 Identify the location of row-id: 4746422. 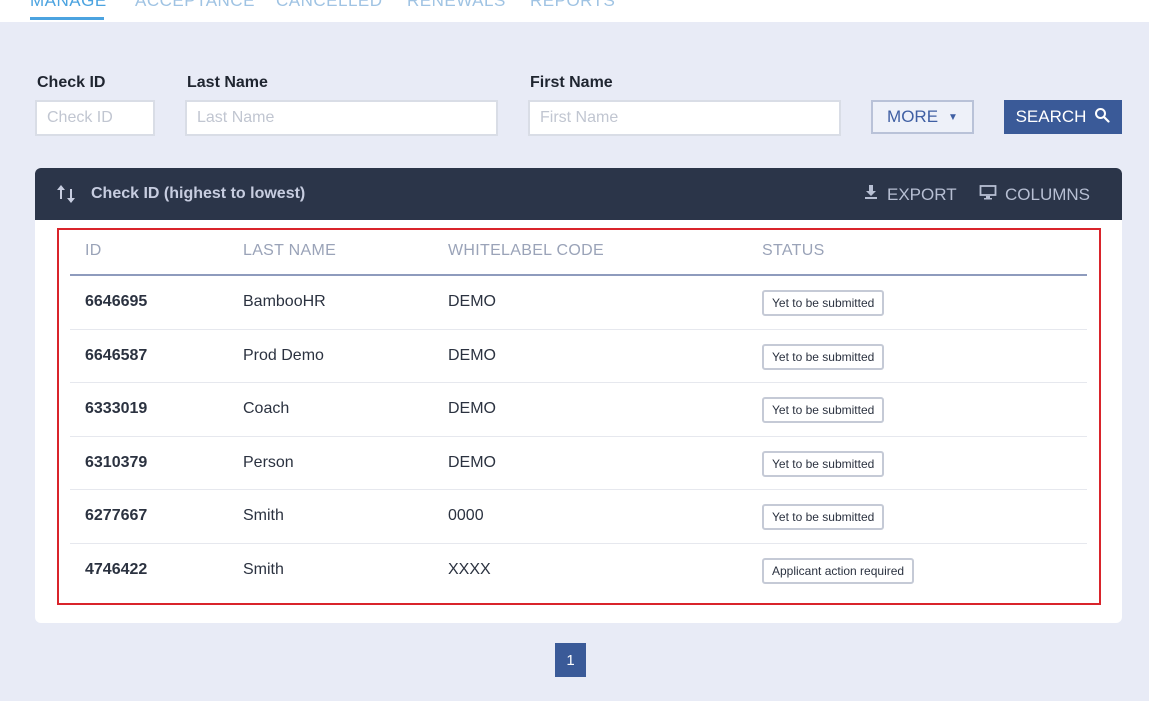
(116, 570).